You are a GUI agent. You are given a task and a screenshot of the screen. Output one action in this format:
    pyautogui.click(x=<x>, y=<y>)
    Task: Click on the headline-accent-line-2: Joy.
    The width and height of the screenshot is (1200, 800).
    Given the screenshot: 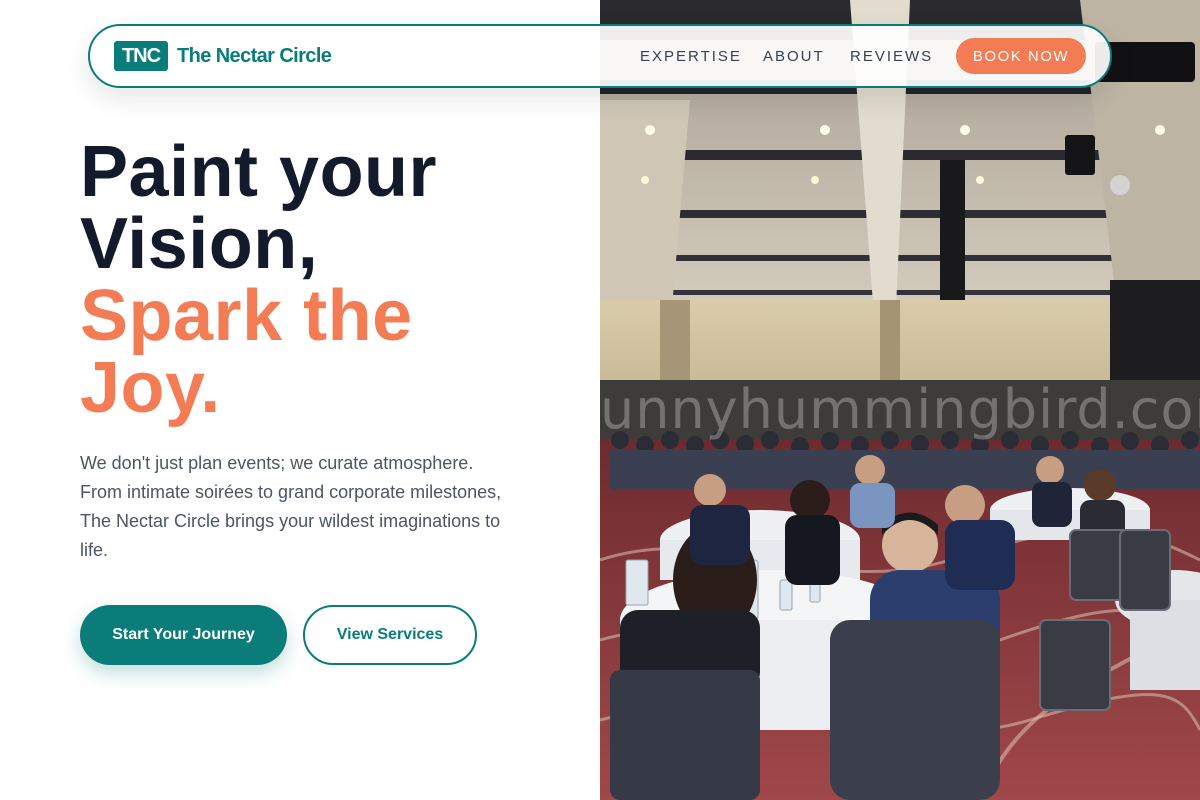 What is the action you would take?
    pyautogui.click(x=150, y=388)
    